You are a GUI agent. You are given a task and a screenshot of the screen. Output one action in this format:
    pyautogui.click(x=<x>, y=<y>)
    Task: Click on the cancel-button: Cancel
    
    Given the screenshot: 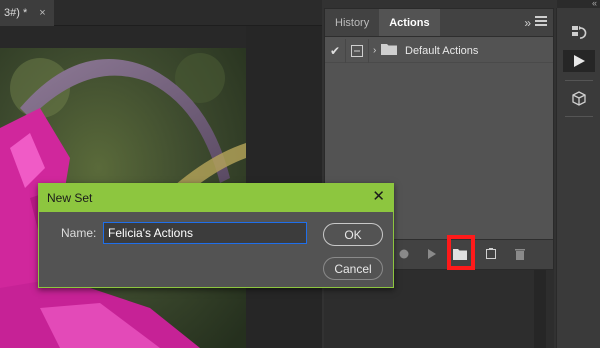 What is the action you would take?
    pyautogui.click(x=353, y=268)
    